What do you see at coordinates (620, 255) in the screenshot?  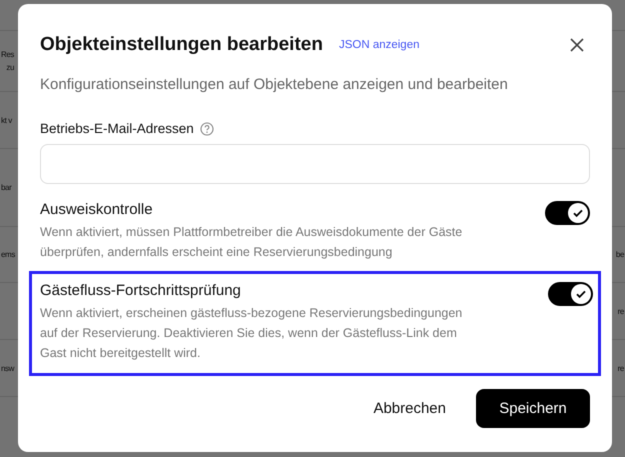 I see `table-cell-text: be` at bounding box center [620, 255].